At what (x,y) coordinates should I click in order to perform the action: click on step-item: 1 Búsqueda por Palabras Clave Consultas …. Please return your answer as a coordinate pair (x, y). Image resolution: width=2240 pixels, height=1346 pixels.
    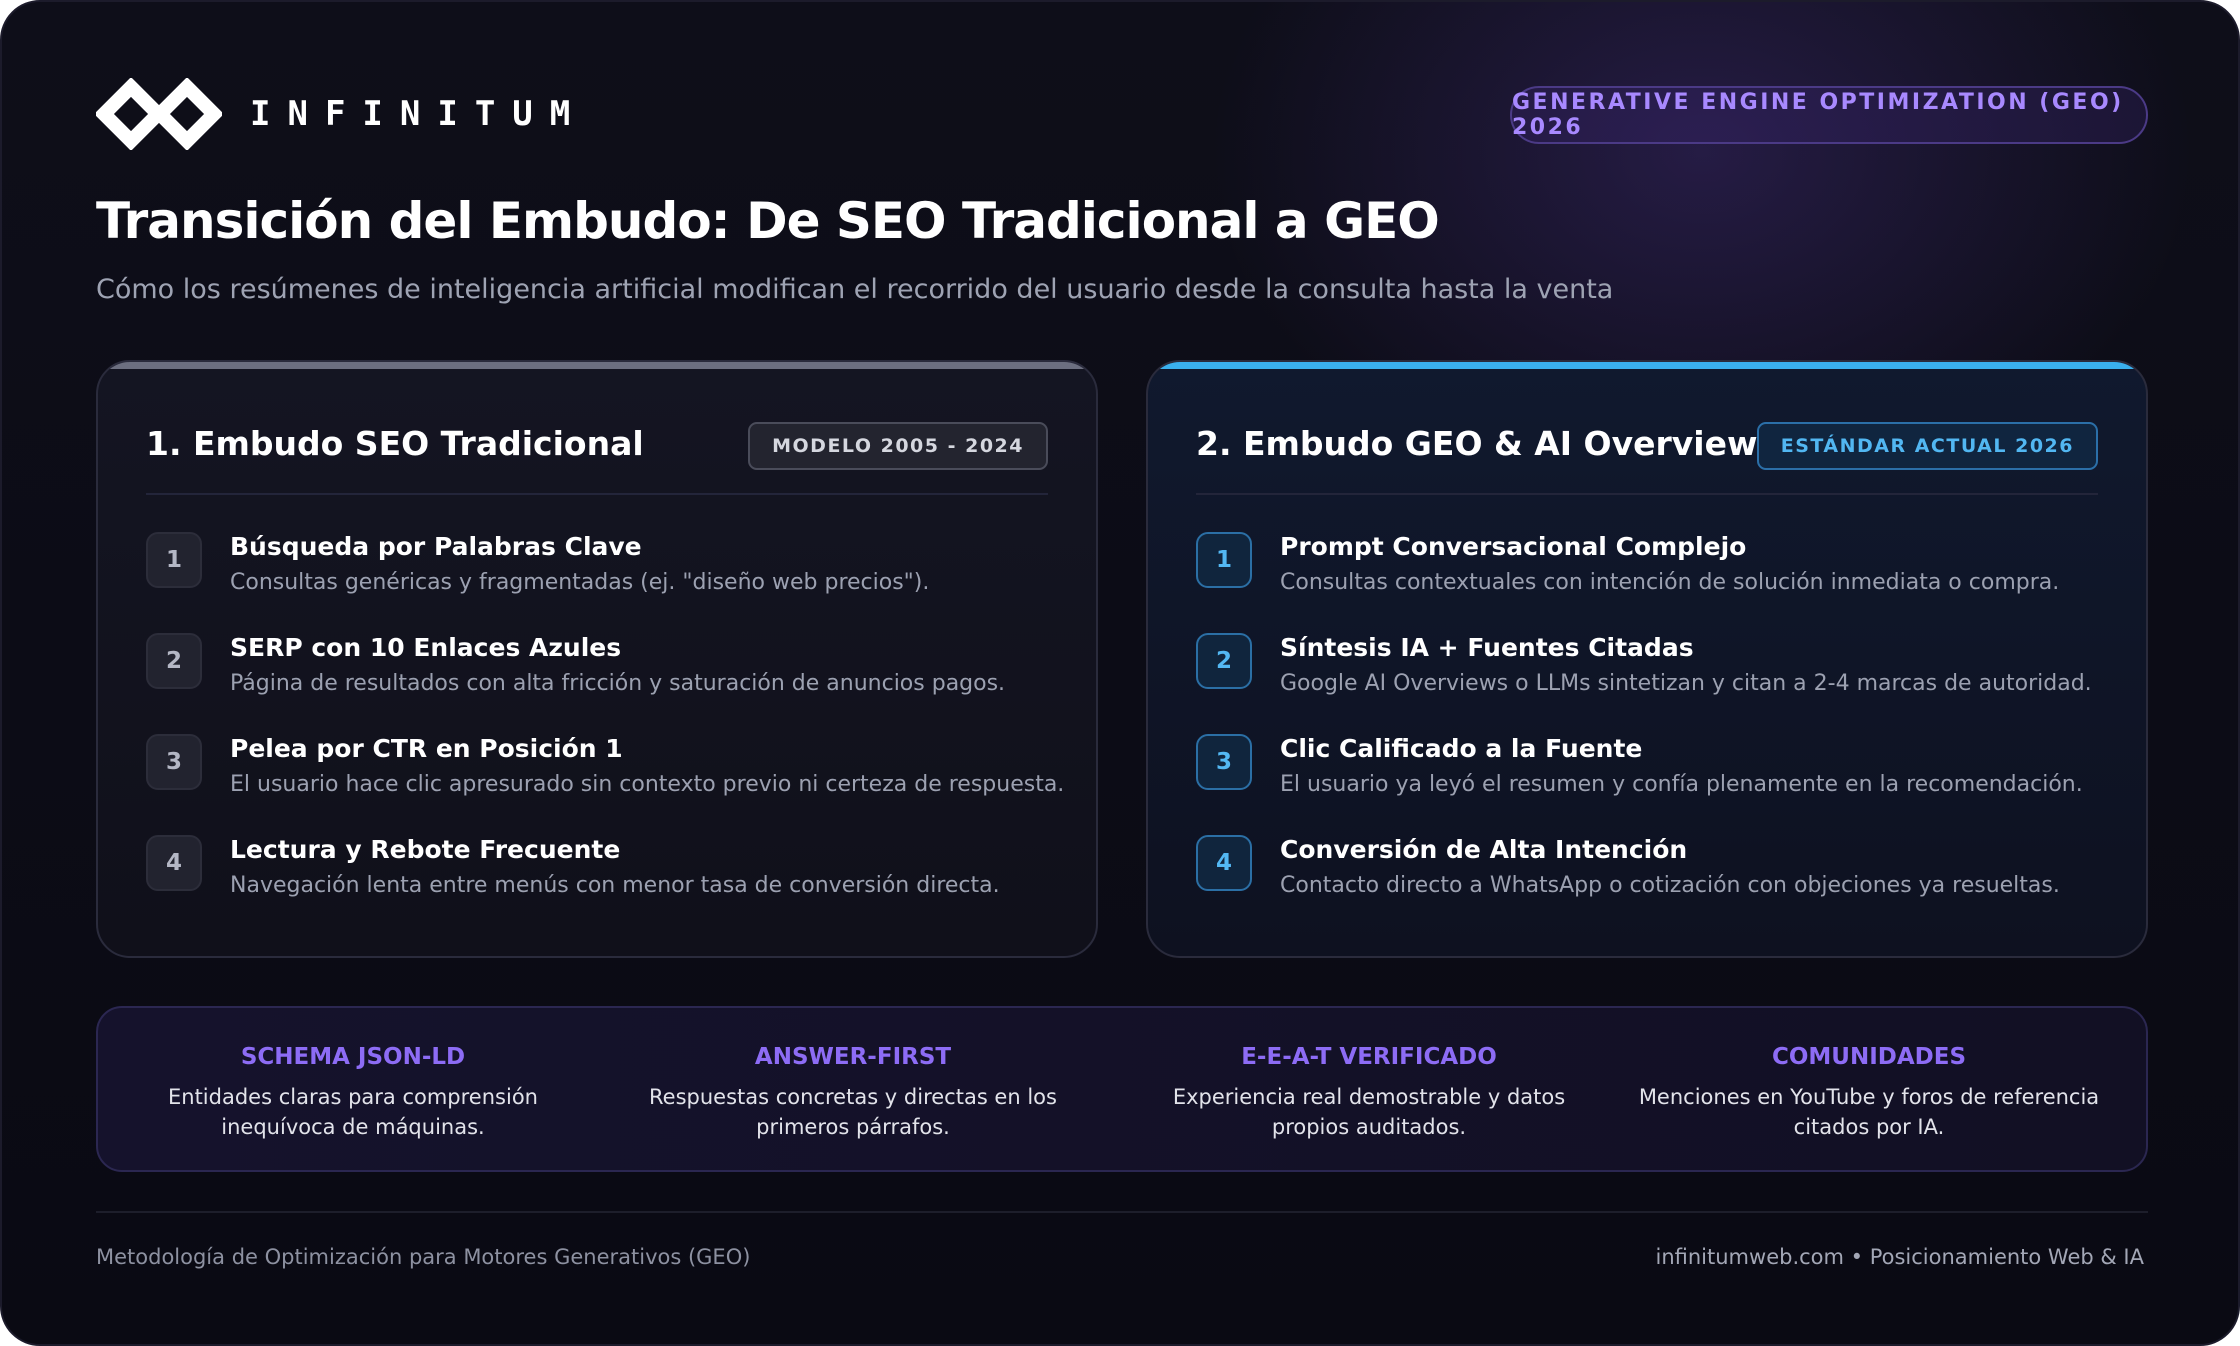
    Looking at the image, I should click on (601, 582).